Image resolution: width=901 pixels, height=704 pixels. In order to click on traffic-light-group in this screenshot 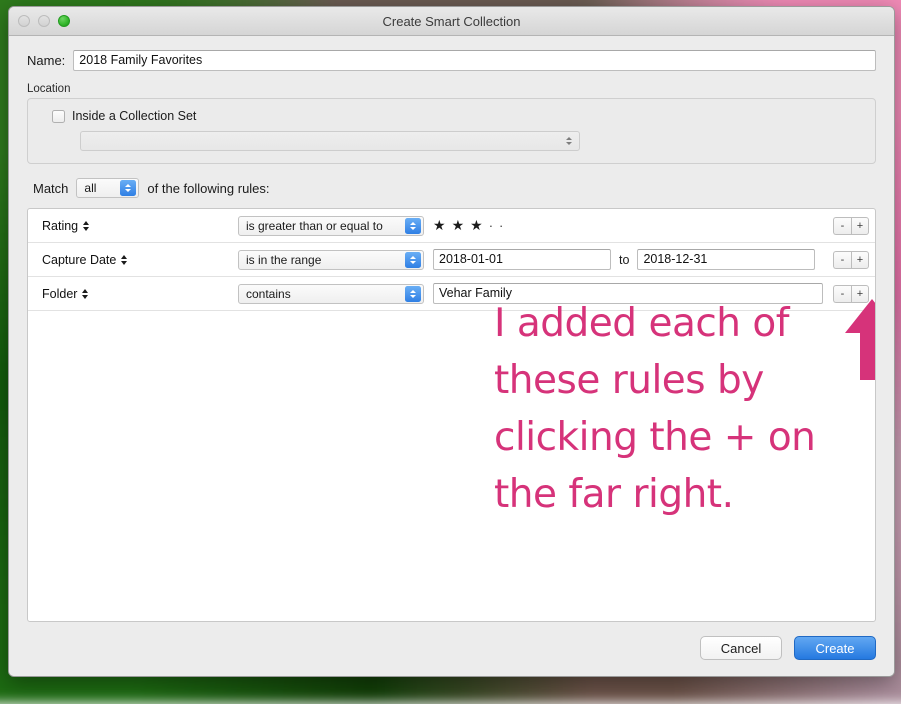, I will do `click(39, 21)`.